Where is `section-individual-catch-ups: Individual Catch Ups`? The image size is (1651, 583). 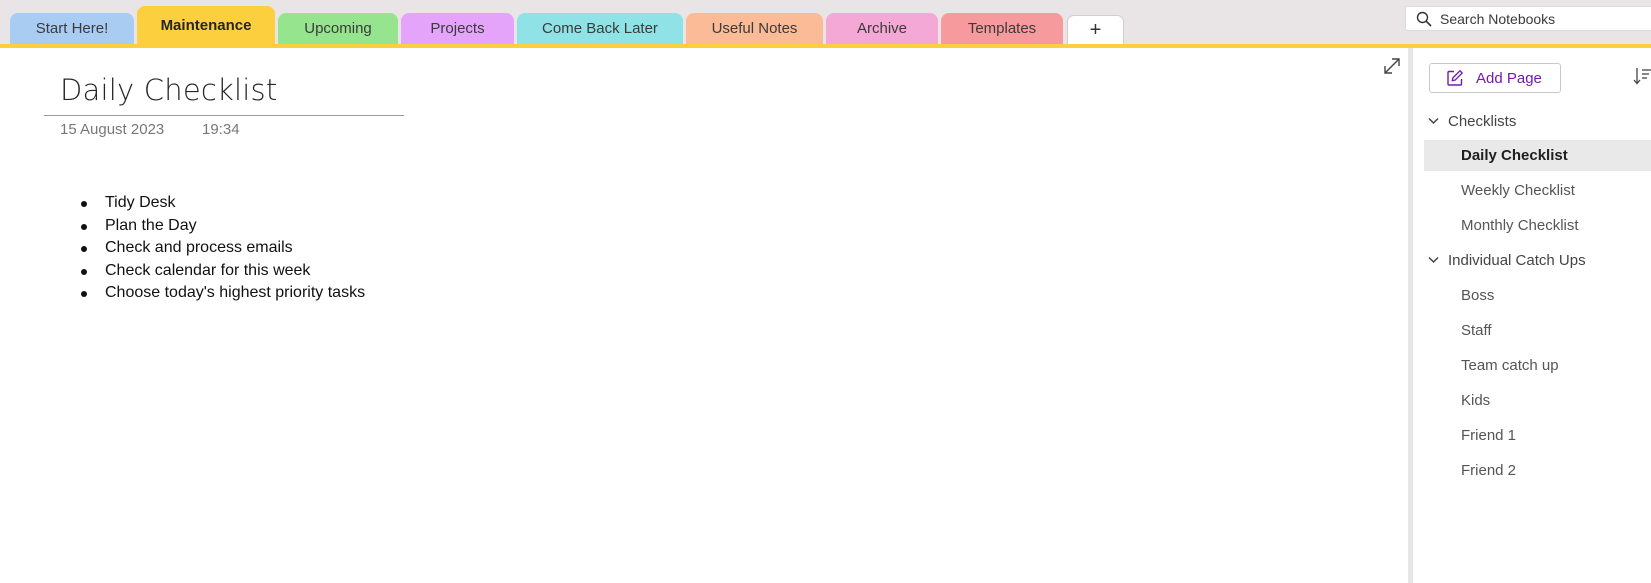 section-individual-catch-ups: Individual Catch Ups is located at coordinates (1532, 260).